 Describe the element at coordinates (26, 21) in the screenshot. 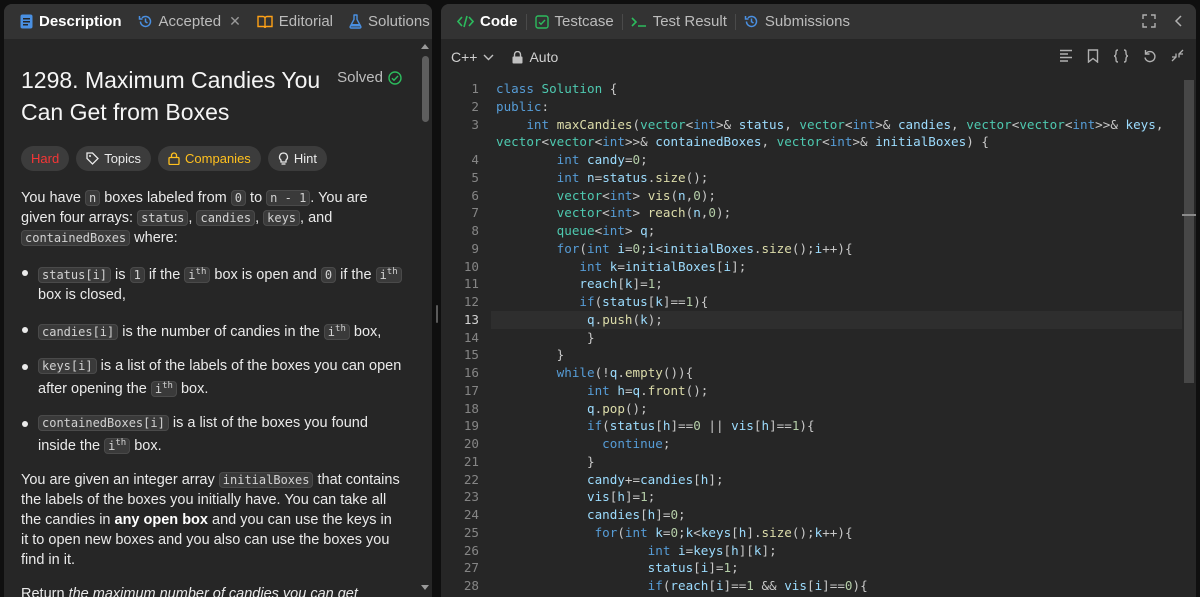

I see `description-icon` at that location.